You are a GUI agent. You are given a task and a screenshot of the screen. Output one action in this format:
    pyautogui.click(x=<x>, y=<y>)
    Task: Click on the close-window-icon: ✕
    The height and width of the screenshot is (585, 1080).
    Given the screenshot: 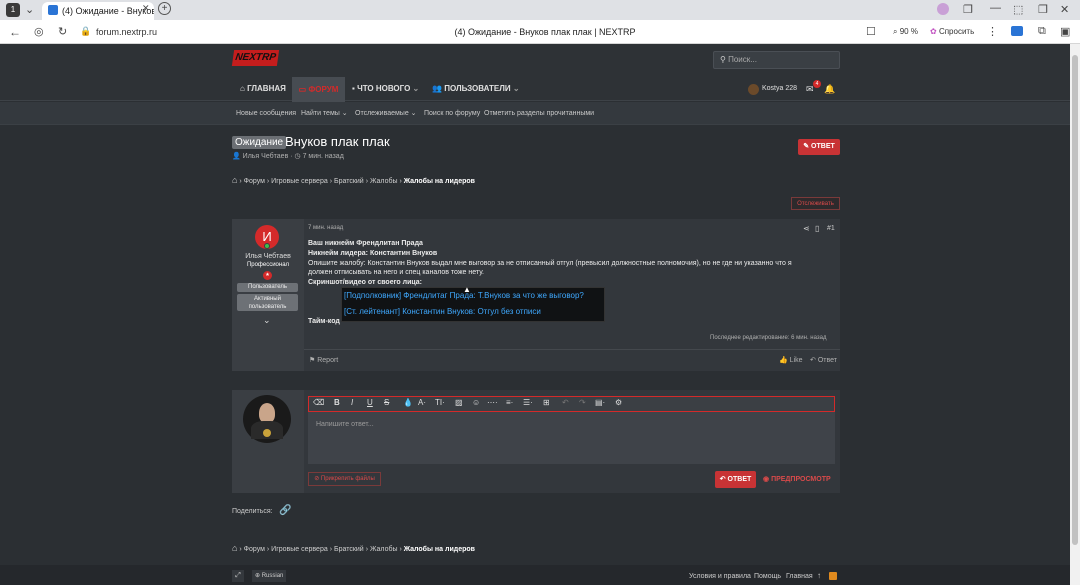 What is the action you would take?
    pyautogui.click(x=1064, y=9)
    